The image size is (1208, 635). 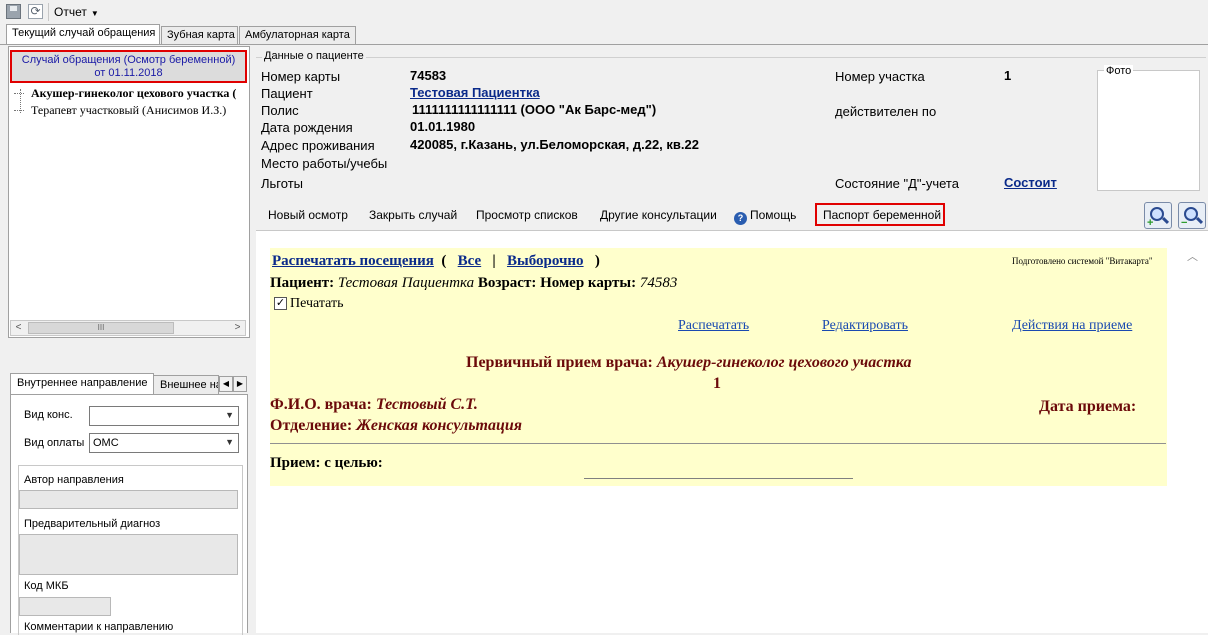 What do you see at coordinates (99, 627) in the screenshot?
I see `comment-label: Комментарии к направлению` at bounding box center [99, 627].